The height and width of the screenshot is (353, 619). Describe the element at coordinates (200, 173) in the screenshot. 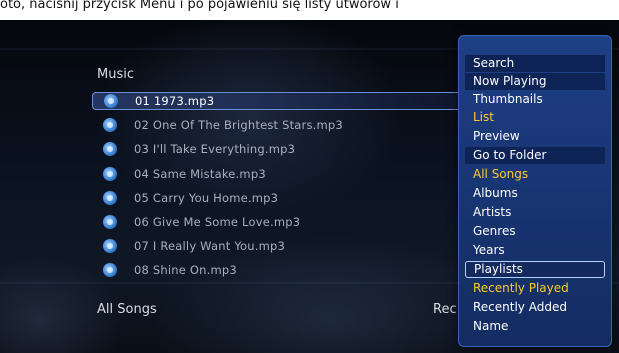

I see `song-title: 04 Same Mistake.mp3` at that location.